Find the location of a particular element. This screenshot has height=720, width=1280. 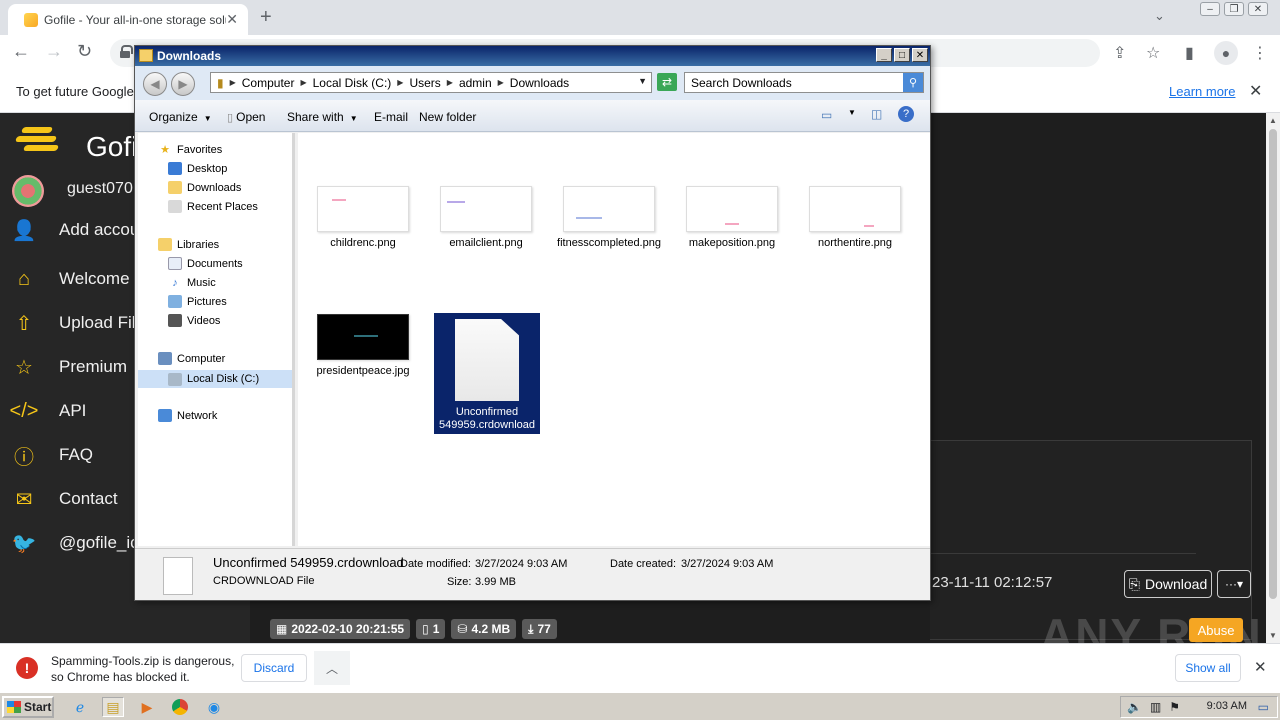

internet-explorer-icon: ℯ is located at coordinates (80, 707).